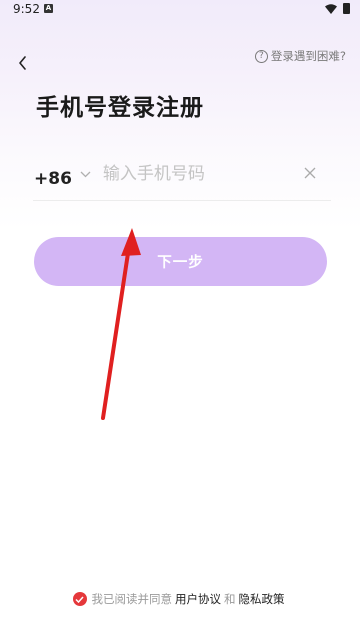 This screenshot has width=360, height=640. Describe the element at coordinates (346, 8) in the screenshot. I see `battery-icon` at that location.